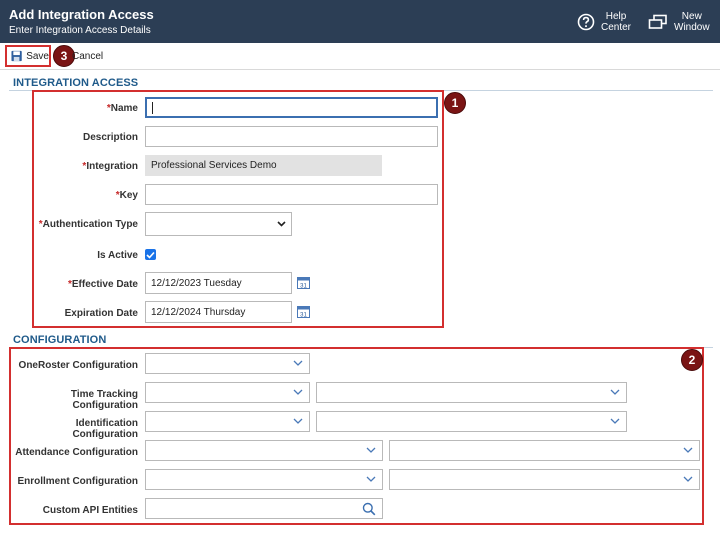 The width and height of the screenshot is (720, 535). I want to click on expiration-date-calendar-button: 31, so click(303, 313).